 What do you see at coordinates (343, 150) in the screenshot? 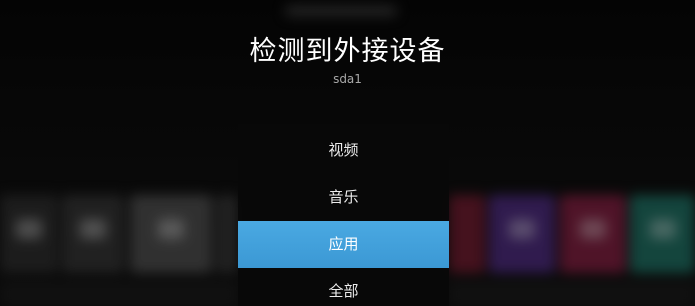
I see `menu-item-video: 视频` at bounding box center [343, 150].